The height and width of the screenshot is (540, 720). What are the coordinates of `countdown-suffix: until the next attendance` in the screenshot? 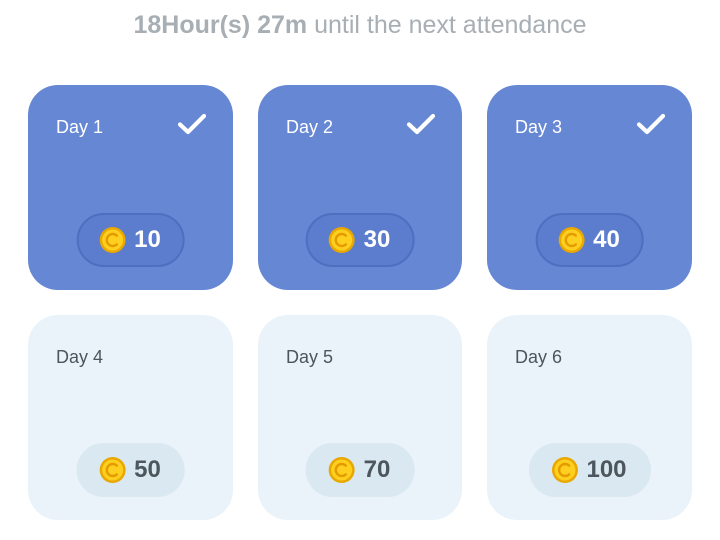 It's located at (447, 25).